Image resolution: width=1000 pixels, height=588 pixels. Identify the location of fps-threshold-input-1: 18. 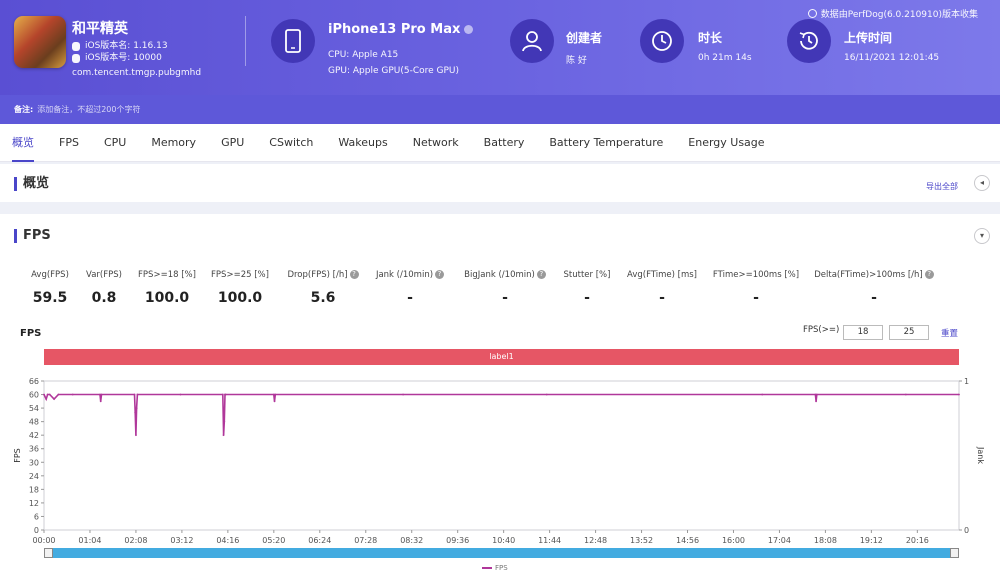
(863, 332).